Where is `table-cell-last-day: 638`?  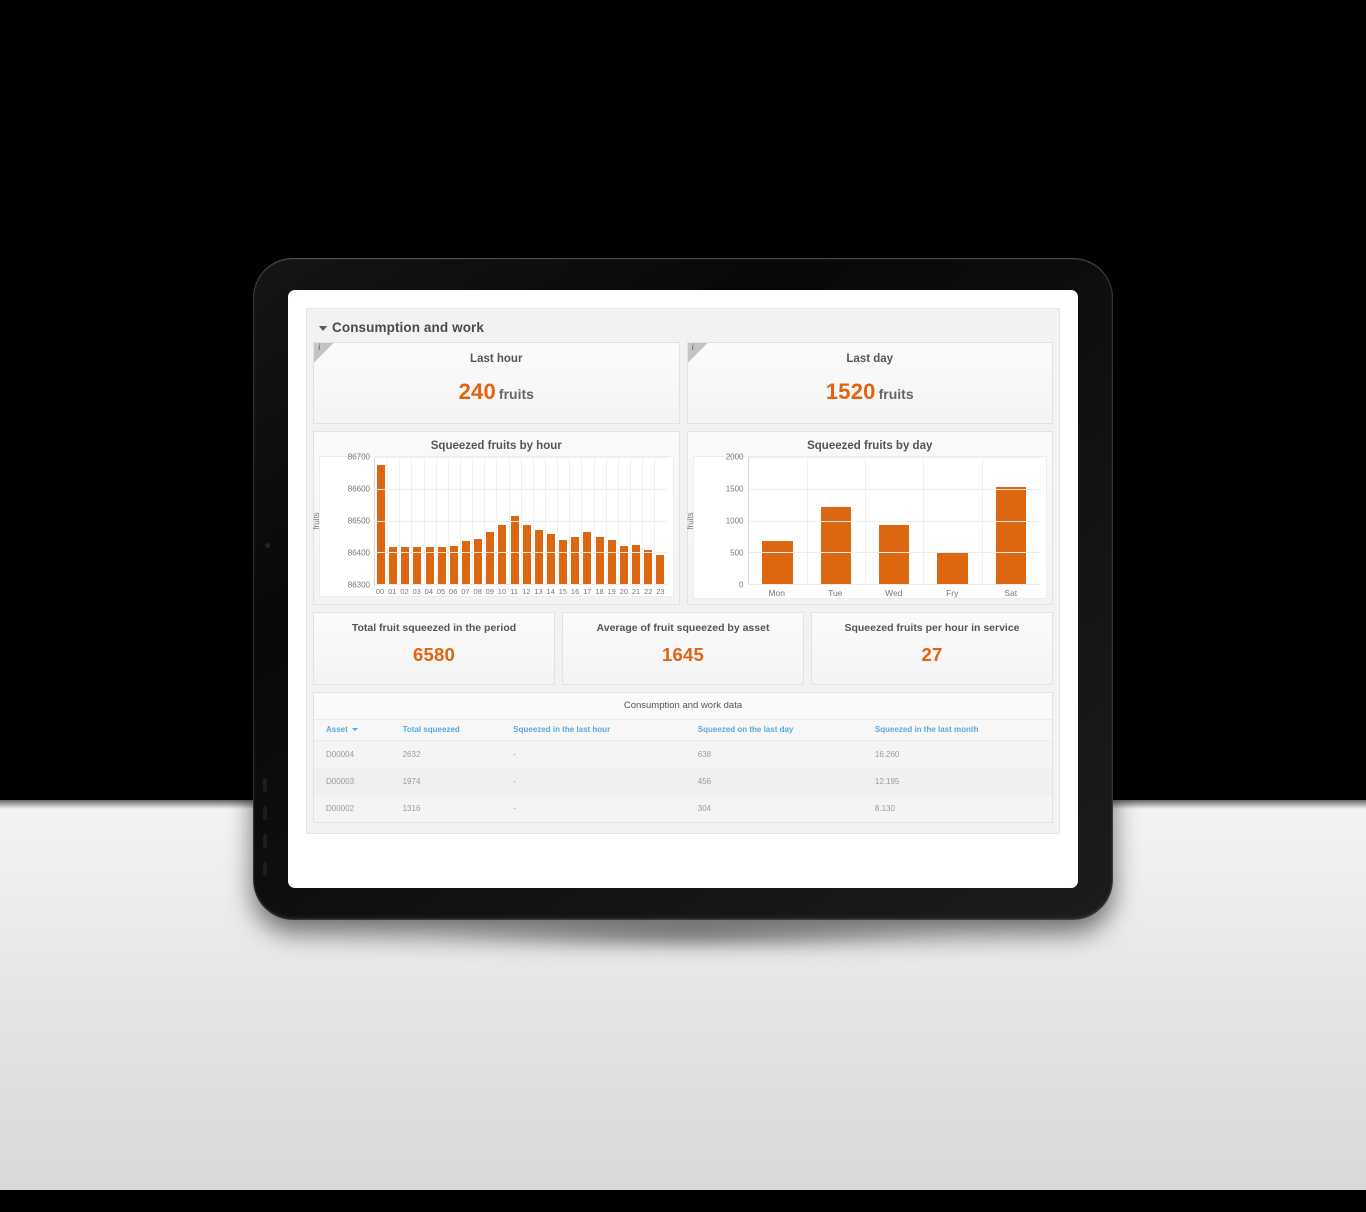 table-cell-last-day: 638 is located at coordinates (704, 754).